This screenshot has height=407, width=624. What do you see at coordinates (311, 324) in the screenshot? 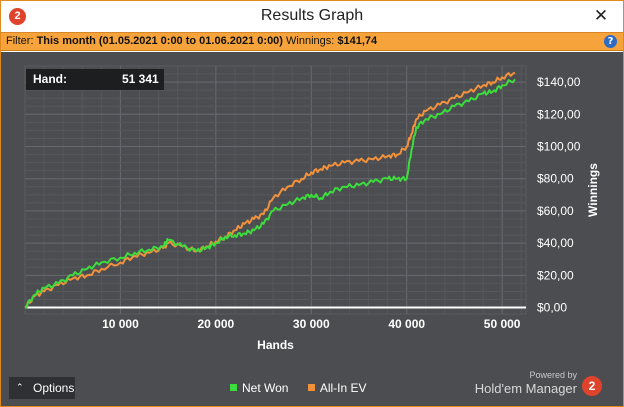
I see `x-tick-label: 30 000` at bounding box center [311, 324].